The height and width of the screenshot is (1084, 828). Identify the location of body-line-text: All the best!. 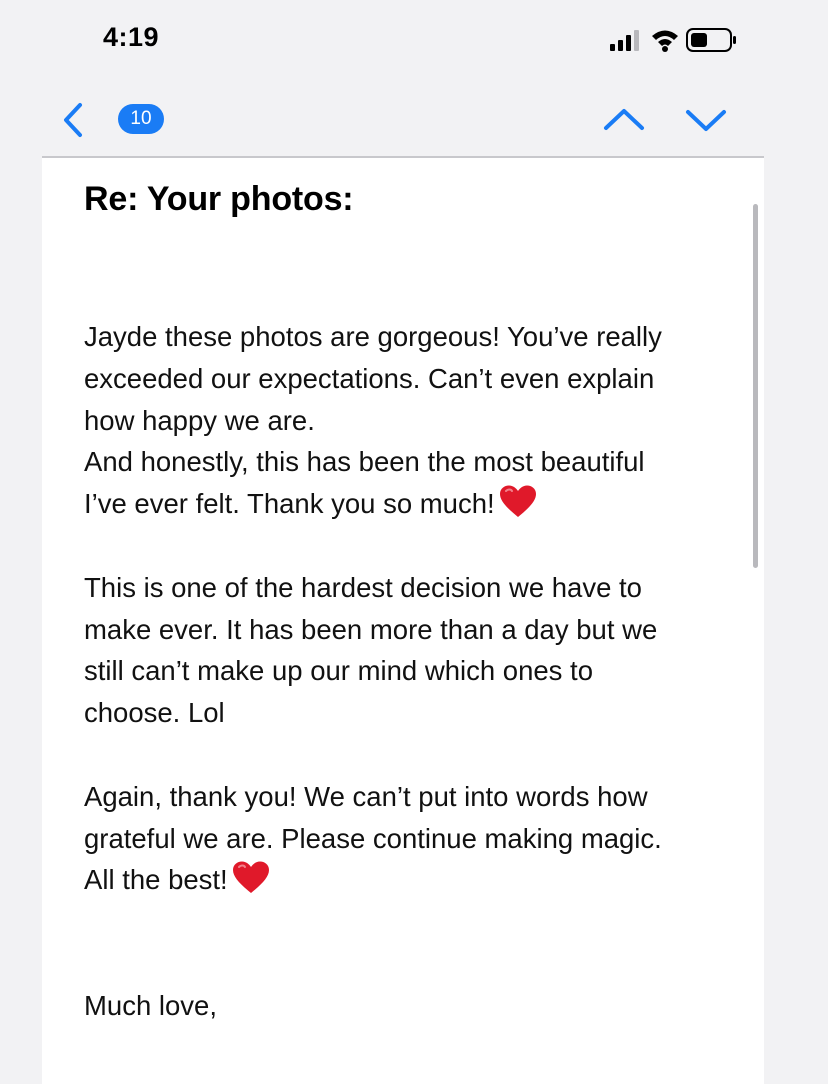
(156, 880).